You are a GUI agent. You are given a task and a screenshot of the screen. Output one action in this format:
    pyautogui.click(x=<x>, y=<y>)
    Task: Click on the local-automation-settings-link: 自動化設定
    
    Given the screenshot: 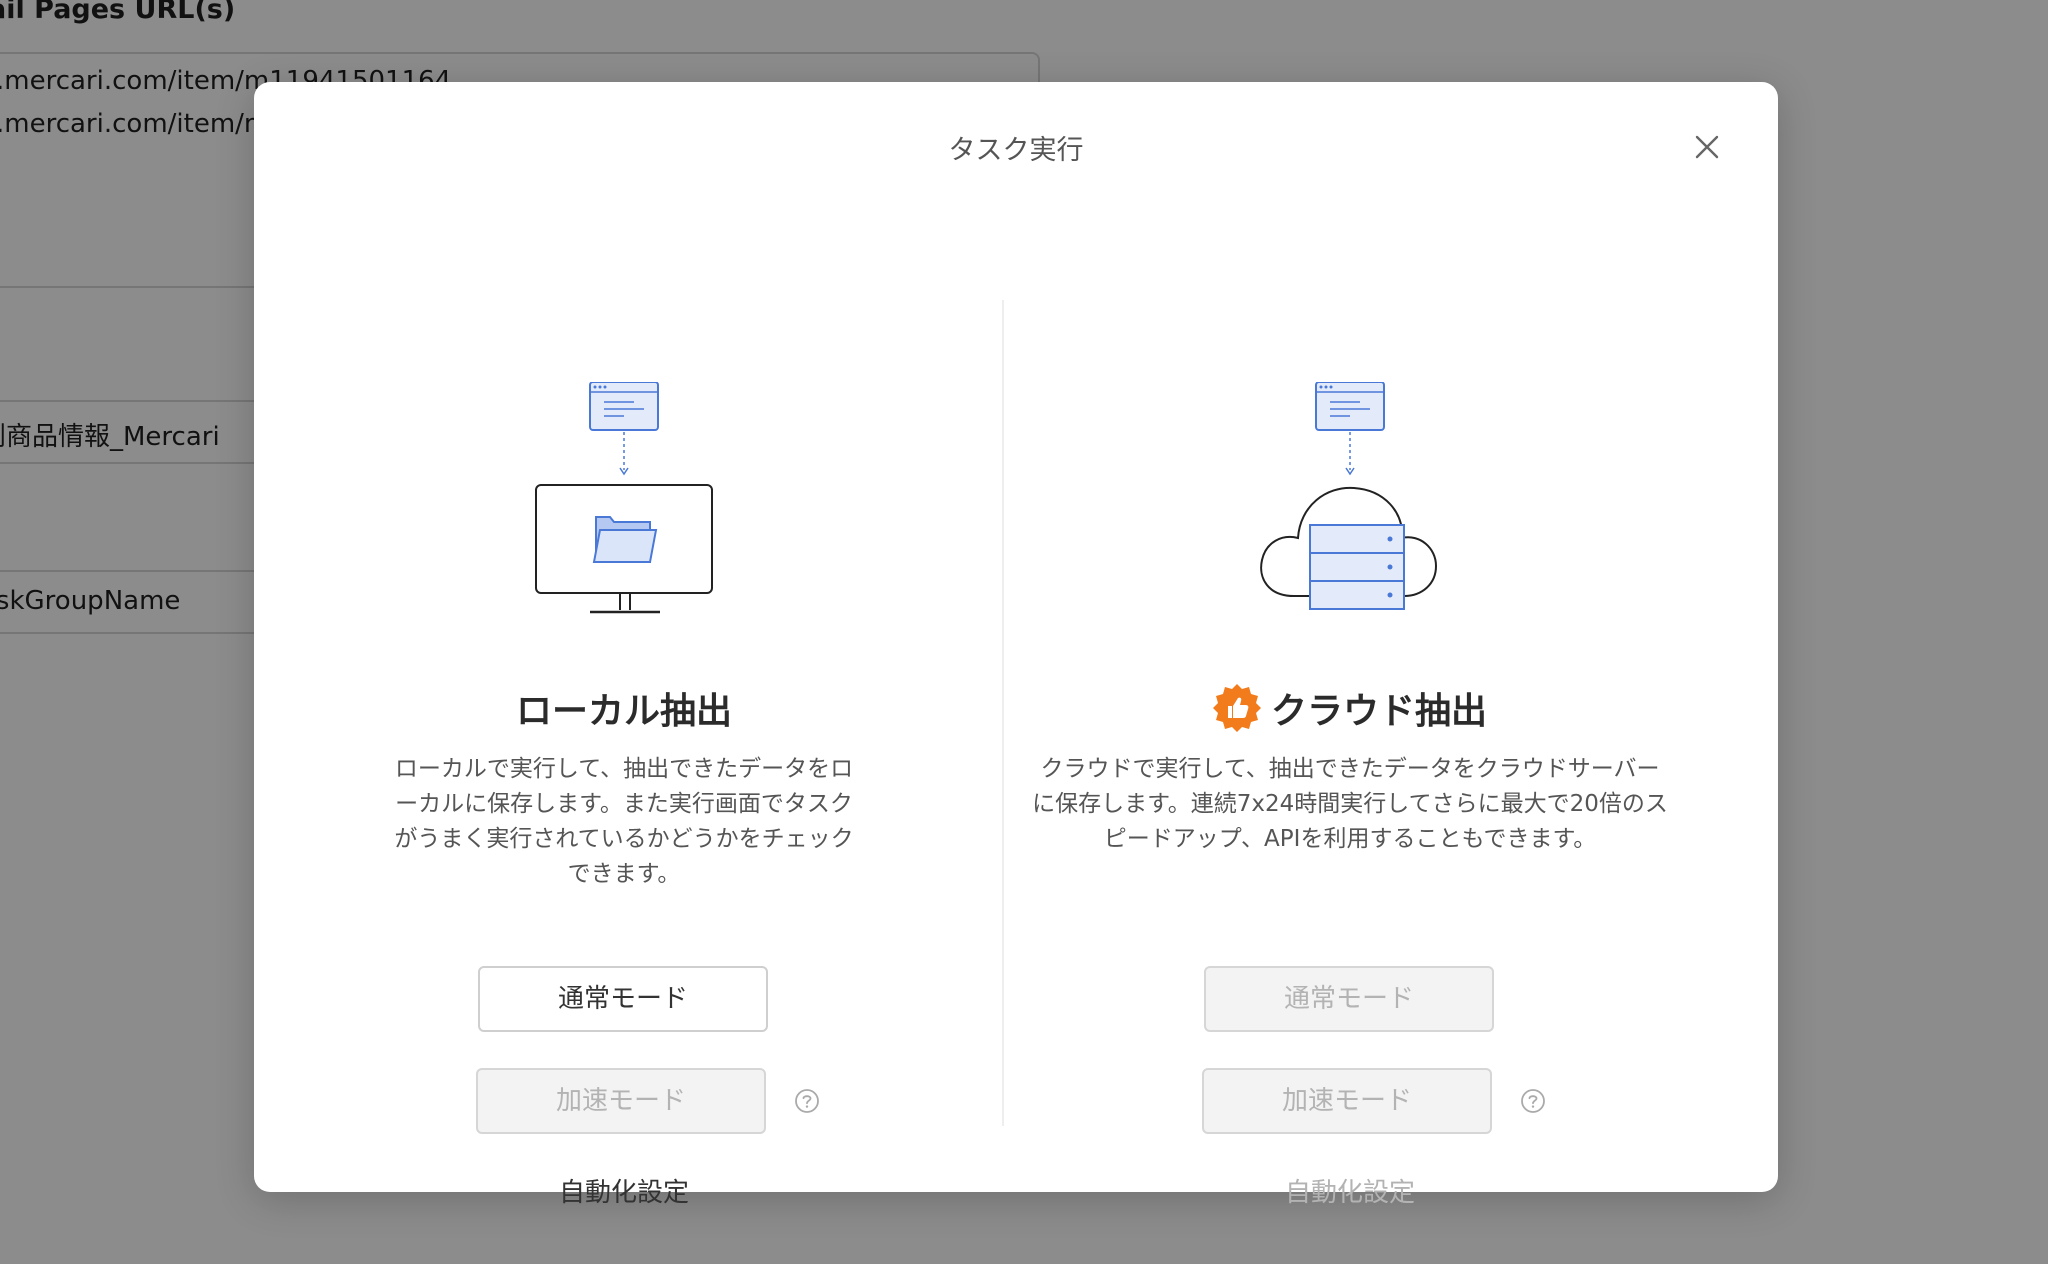 What is the action you would take?
    pyautogui.click(x=624, y=1190)
    